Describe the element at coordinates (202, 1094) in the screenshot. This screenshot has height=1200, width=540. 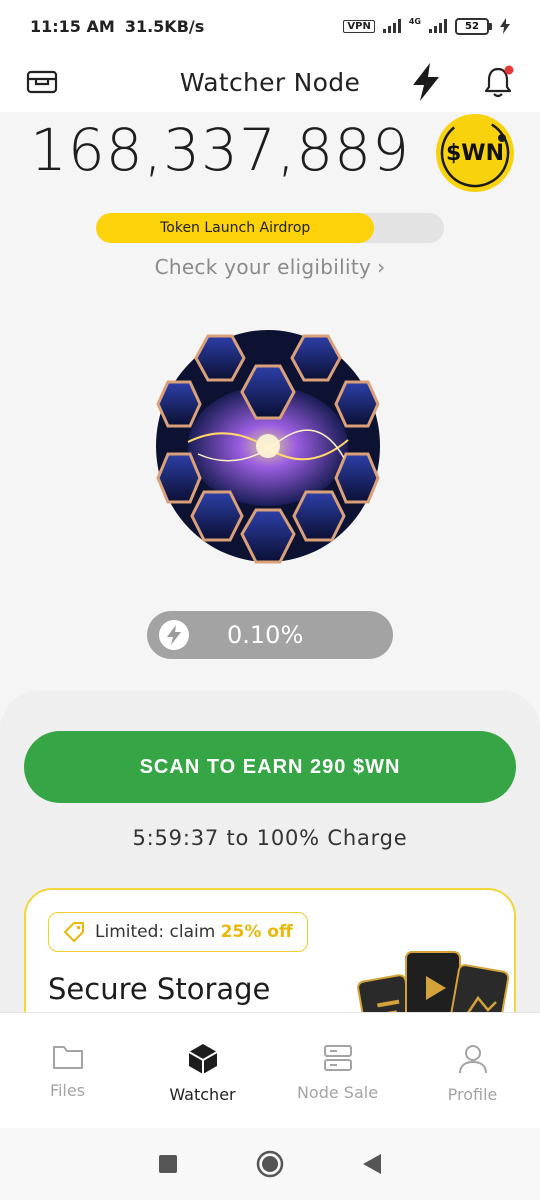
I see `nav-label-watcher: Watcher` at that location.